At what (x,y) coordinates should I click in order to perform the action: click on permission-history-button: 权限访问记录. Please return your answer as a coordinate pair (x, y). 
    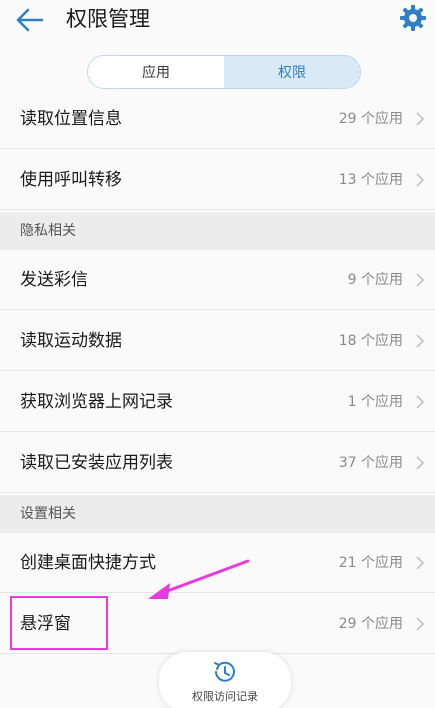
    Looking at the image, I should click on (225, 680).